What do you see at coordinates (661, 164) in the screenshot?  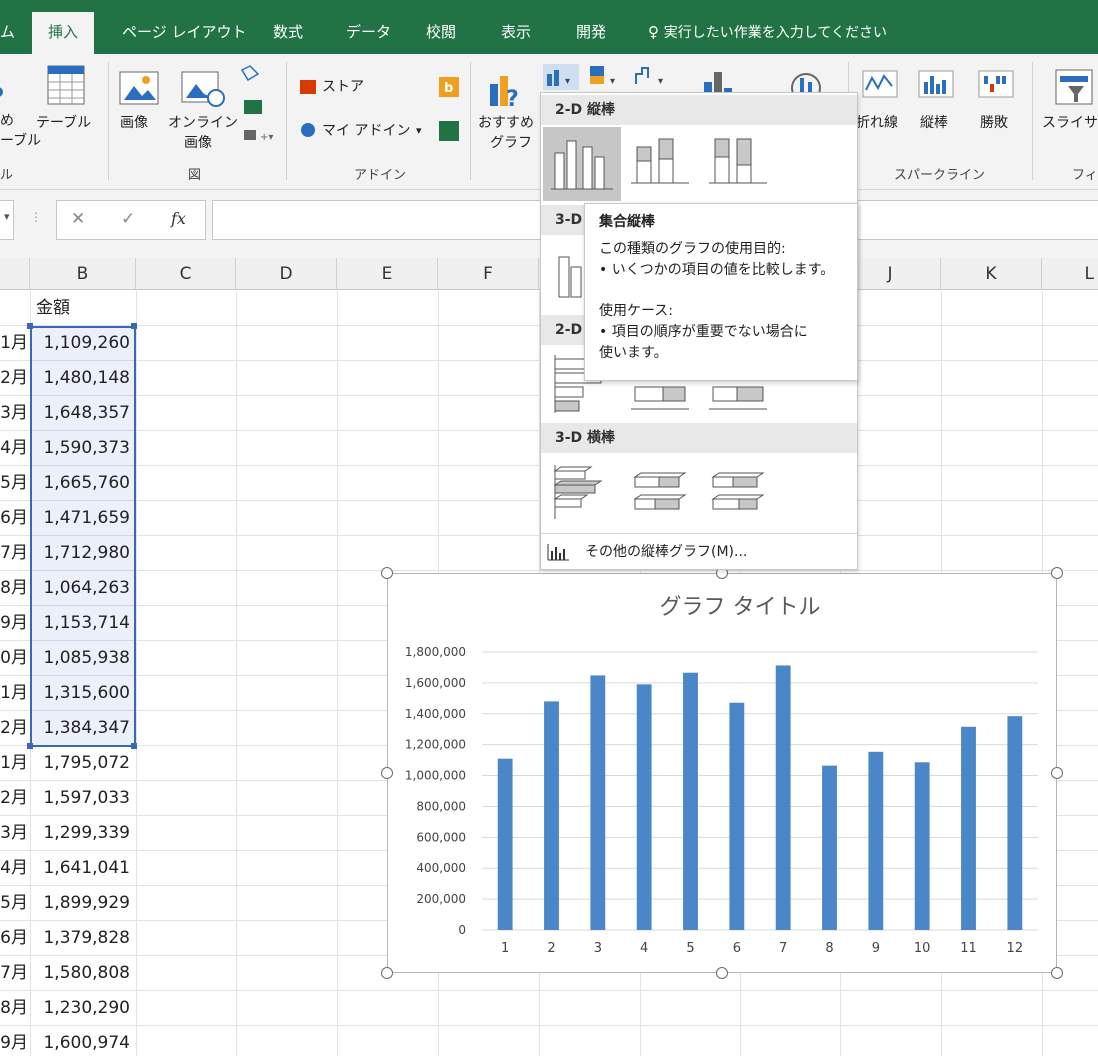 I see `stacked-column-icon` at bounding box center [661, 164].